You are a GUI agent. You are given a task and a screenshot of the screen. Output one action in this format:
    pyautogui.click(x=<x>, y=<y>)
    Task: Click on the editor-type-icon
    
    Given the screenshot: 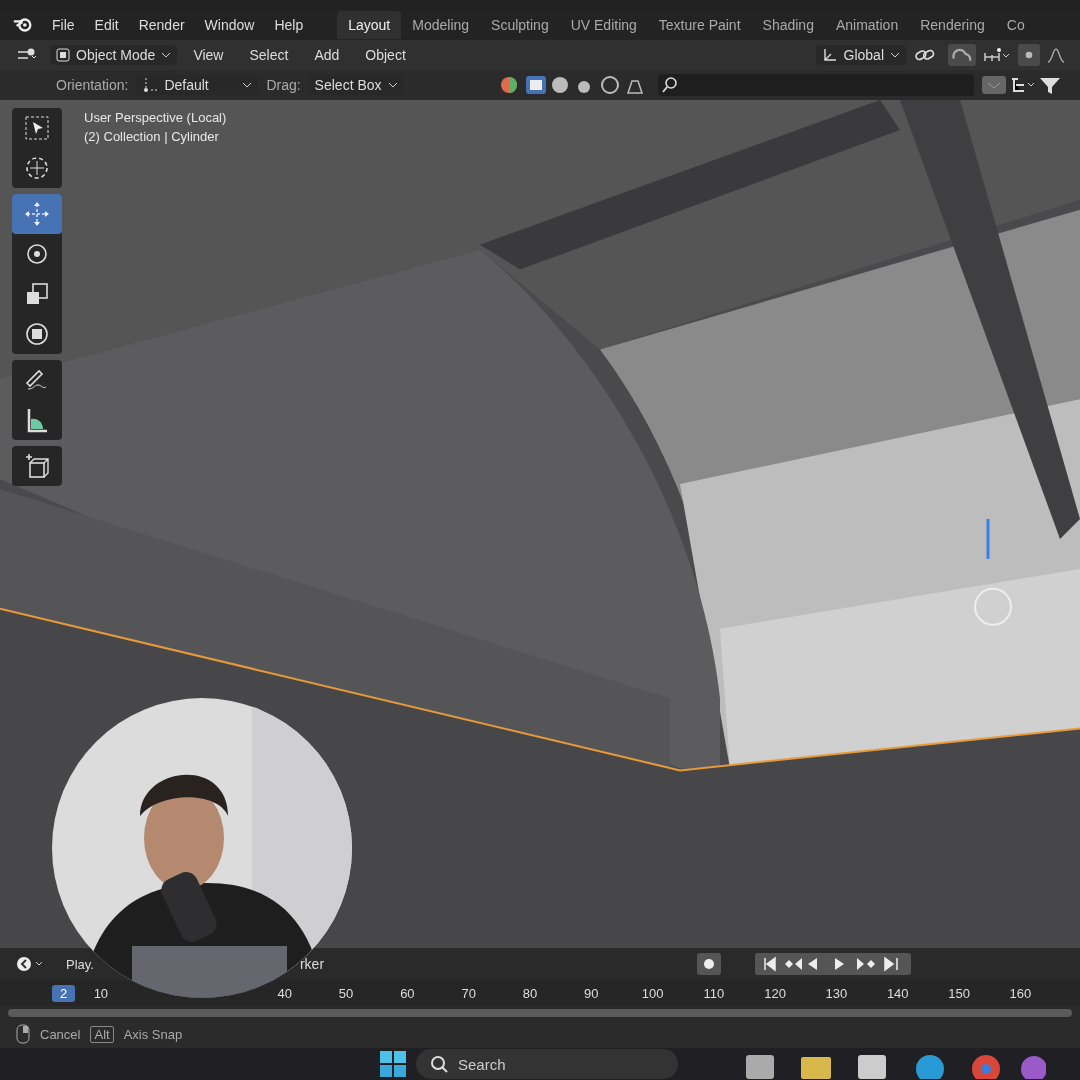 What is the action you would take?
    pyautogui.click(x=27, y=55)
    